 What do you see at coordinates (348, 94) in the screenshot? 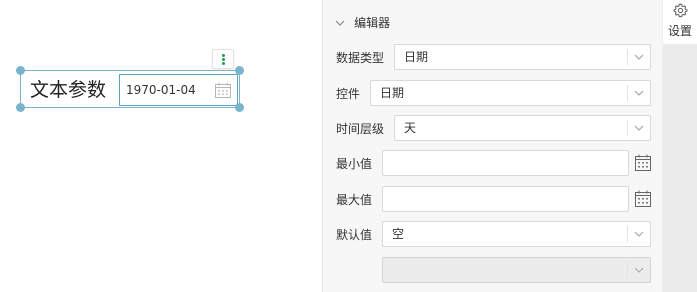
I see `control-label: 控件` at bounding box center [348, 94].